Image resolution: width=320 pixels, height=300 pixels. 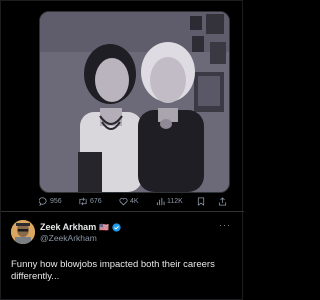 I want to click on divider, so click(x=122, y=211).